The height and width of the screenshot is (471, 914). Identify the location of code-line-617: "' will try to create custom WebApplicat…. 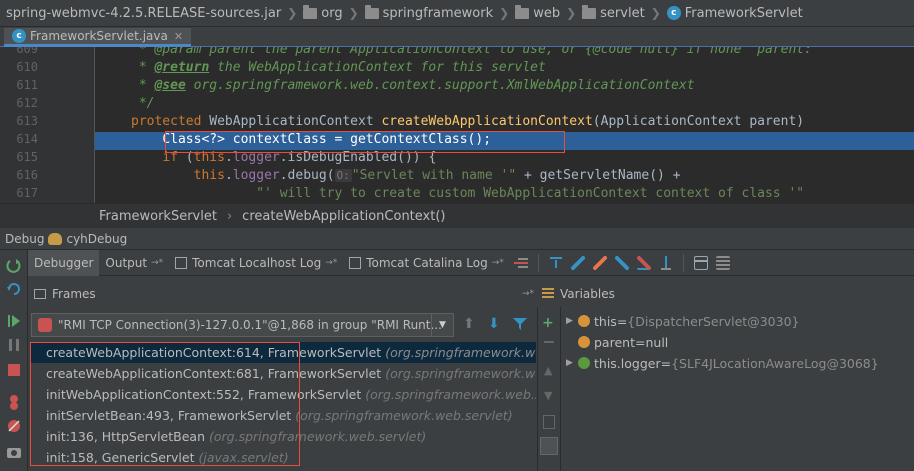
(467, 193).